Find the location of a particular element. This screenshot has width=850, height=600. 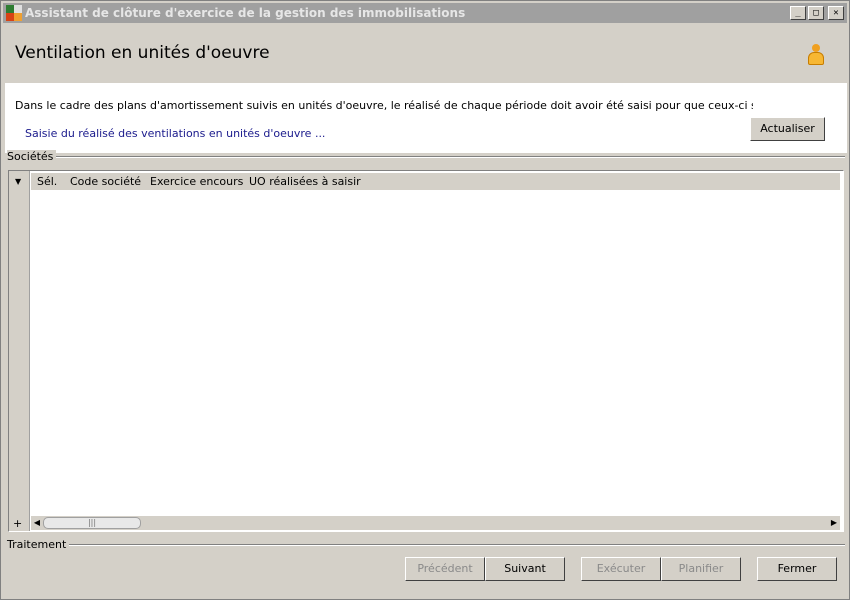

minimize-button: _ is located at coordinates (798, 13).